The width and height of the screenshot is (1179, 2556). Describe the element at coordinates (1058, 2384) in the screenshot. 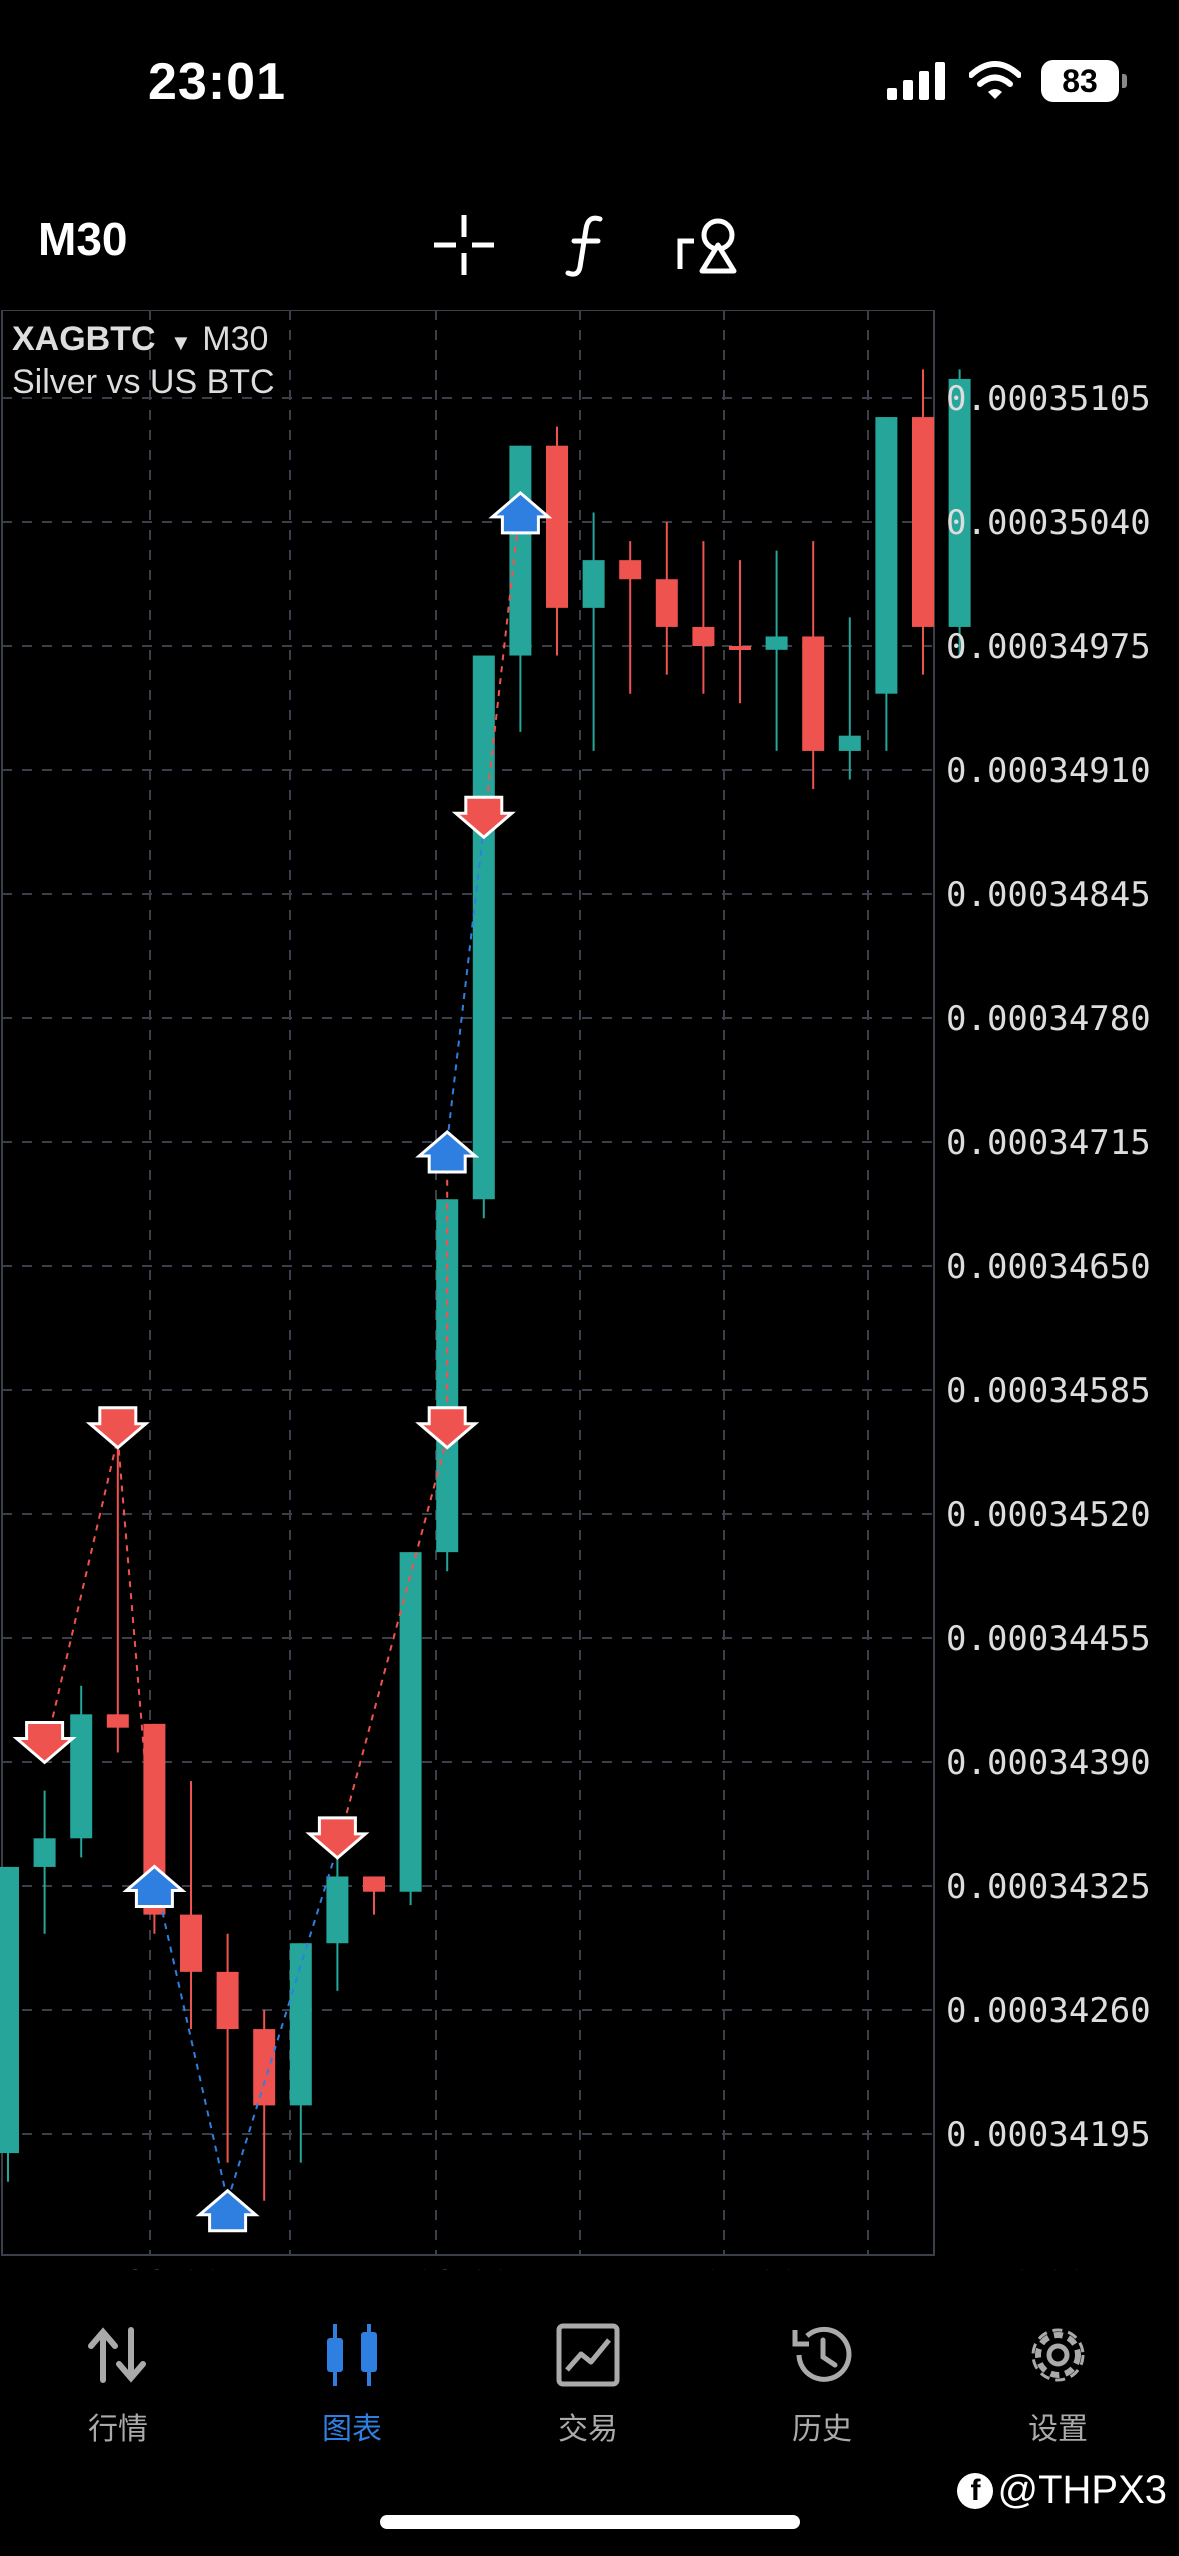

I see `tab-settings: 设置` at that location.